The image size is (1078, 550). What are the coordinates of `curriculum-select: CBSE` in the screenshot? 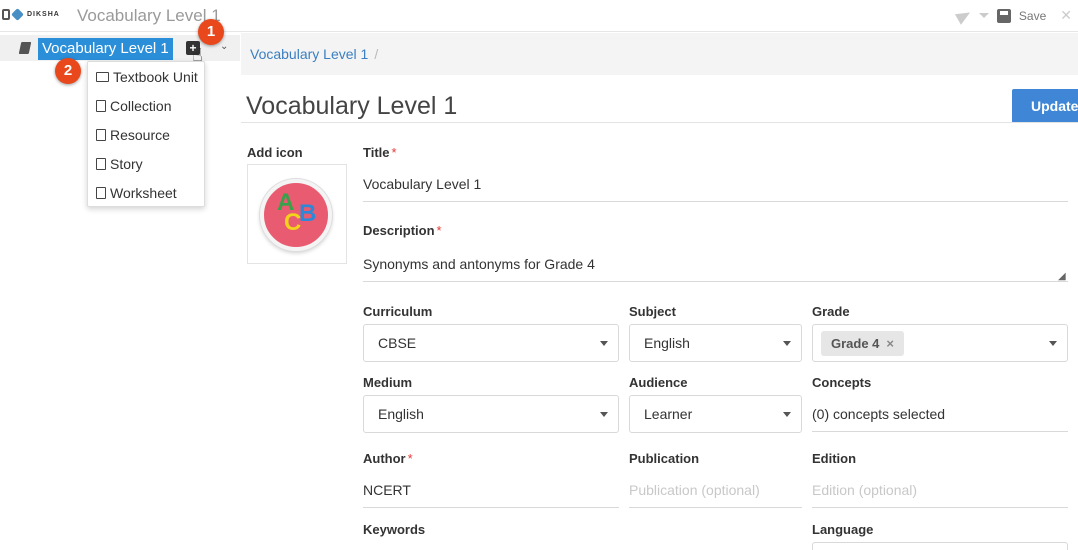 It's located at (491, 343).